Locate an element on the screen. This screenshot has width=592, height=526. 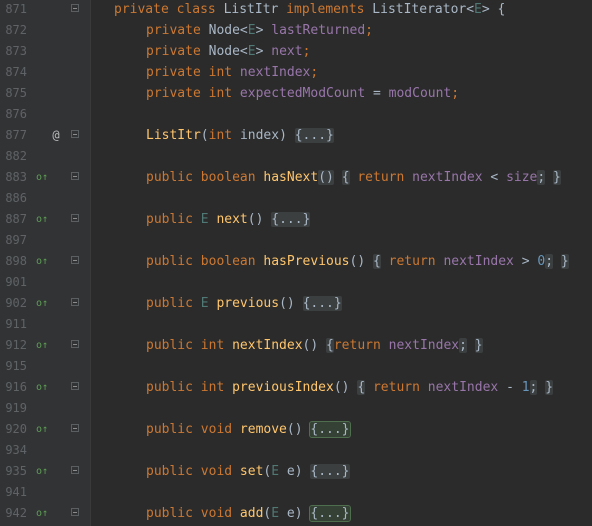
code-line: 872 private Node<E> lastReturned; is located at coordinates (296, 30).